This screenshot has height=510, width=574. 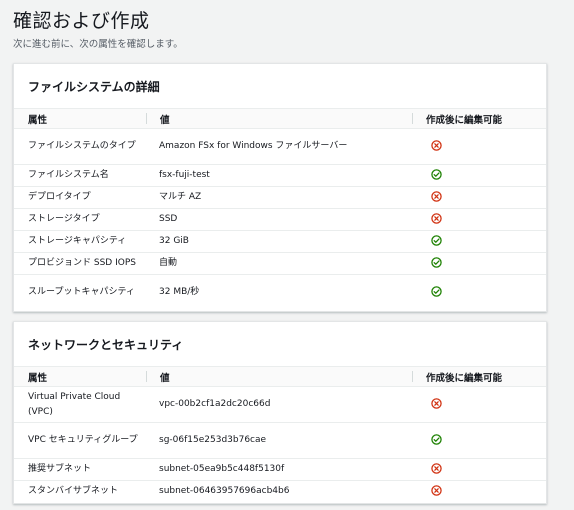 I want to click on table-row: デプロイタイプ マルチ AZ, so click(x=280, y=197).